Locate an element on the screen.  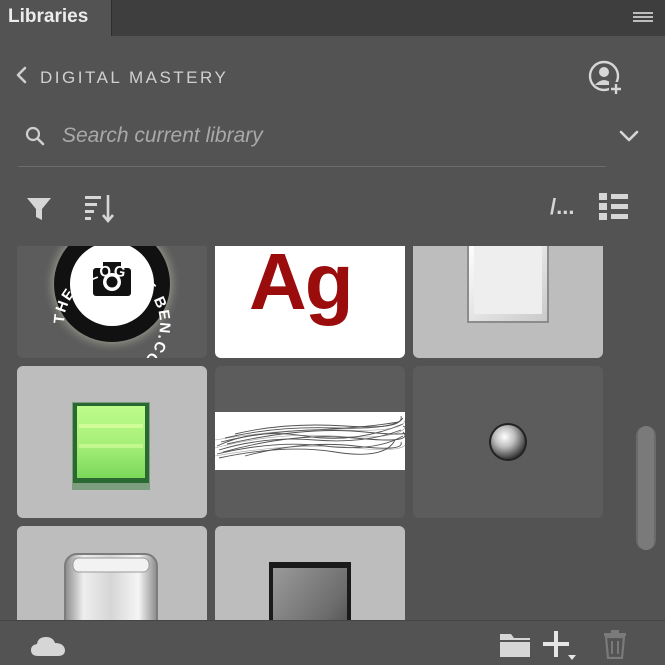
asset-tile-dark-metal-square is located at coordinates (310, 573).